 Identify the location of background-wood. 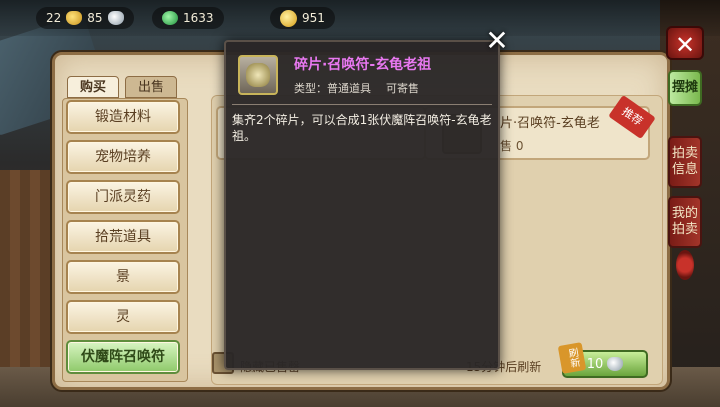
(30, 280).